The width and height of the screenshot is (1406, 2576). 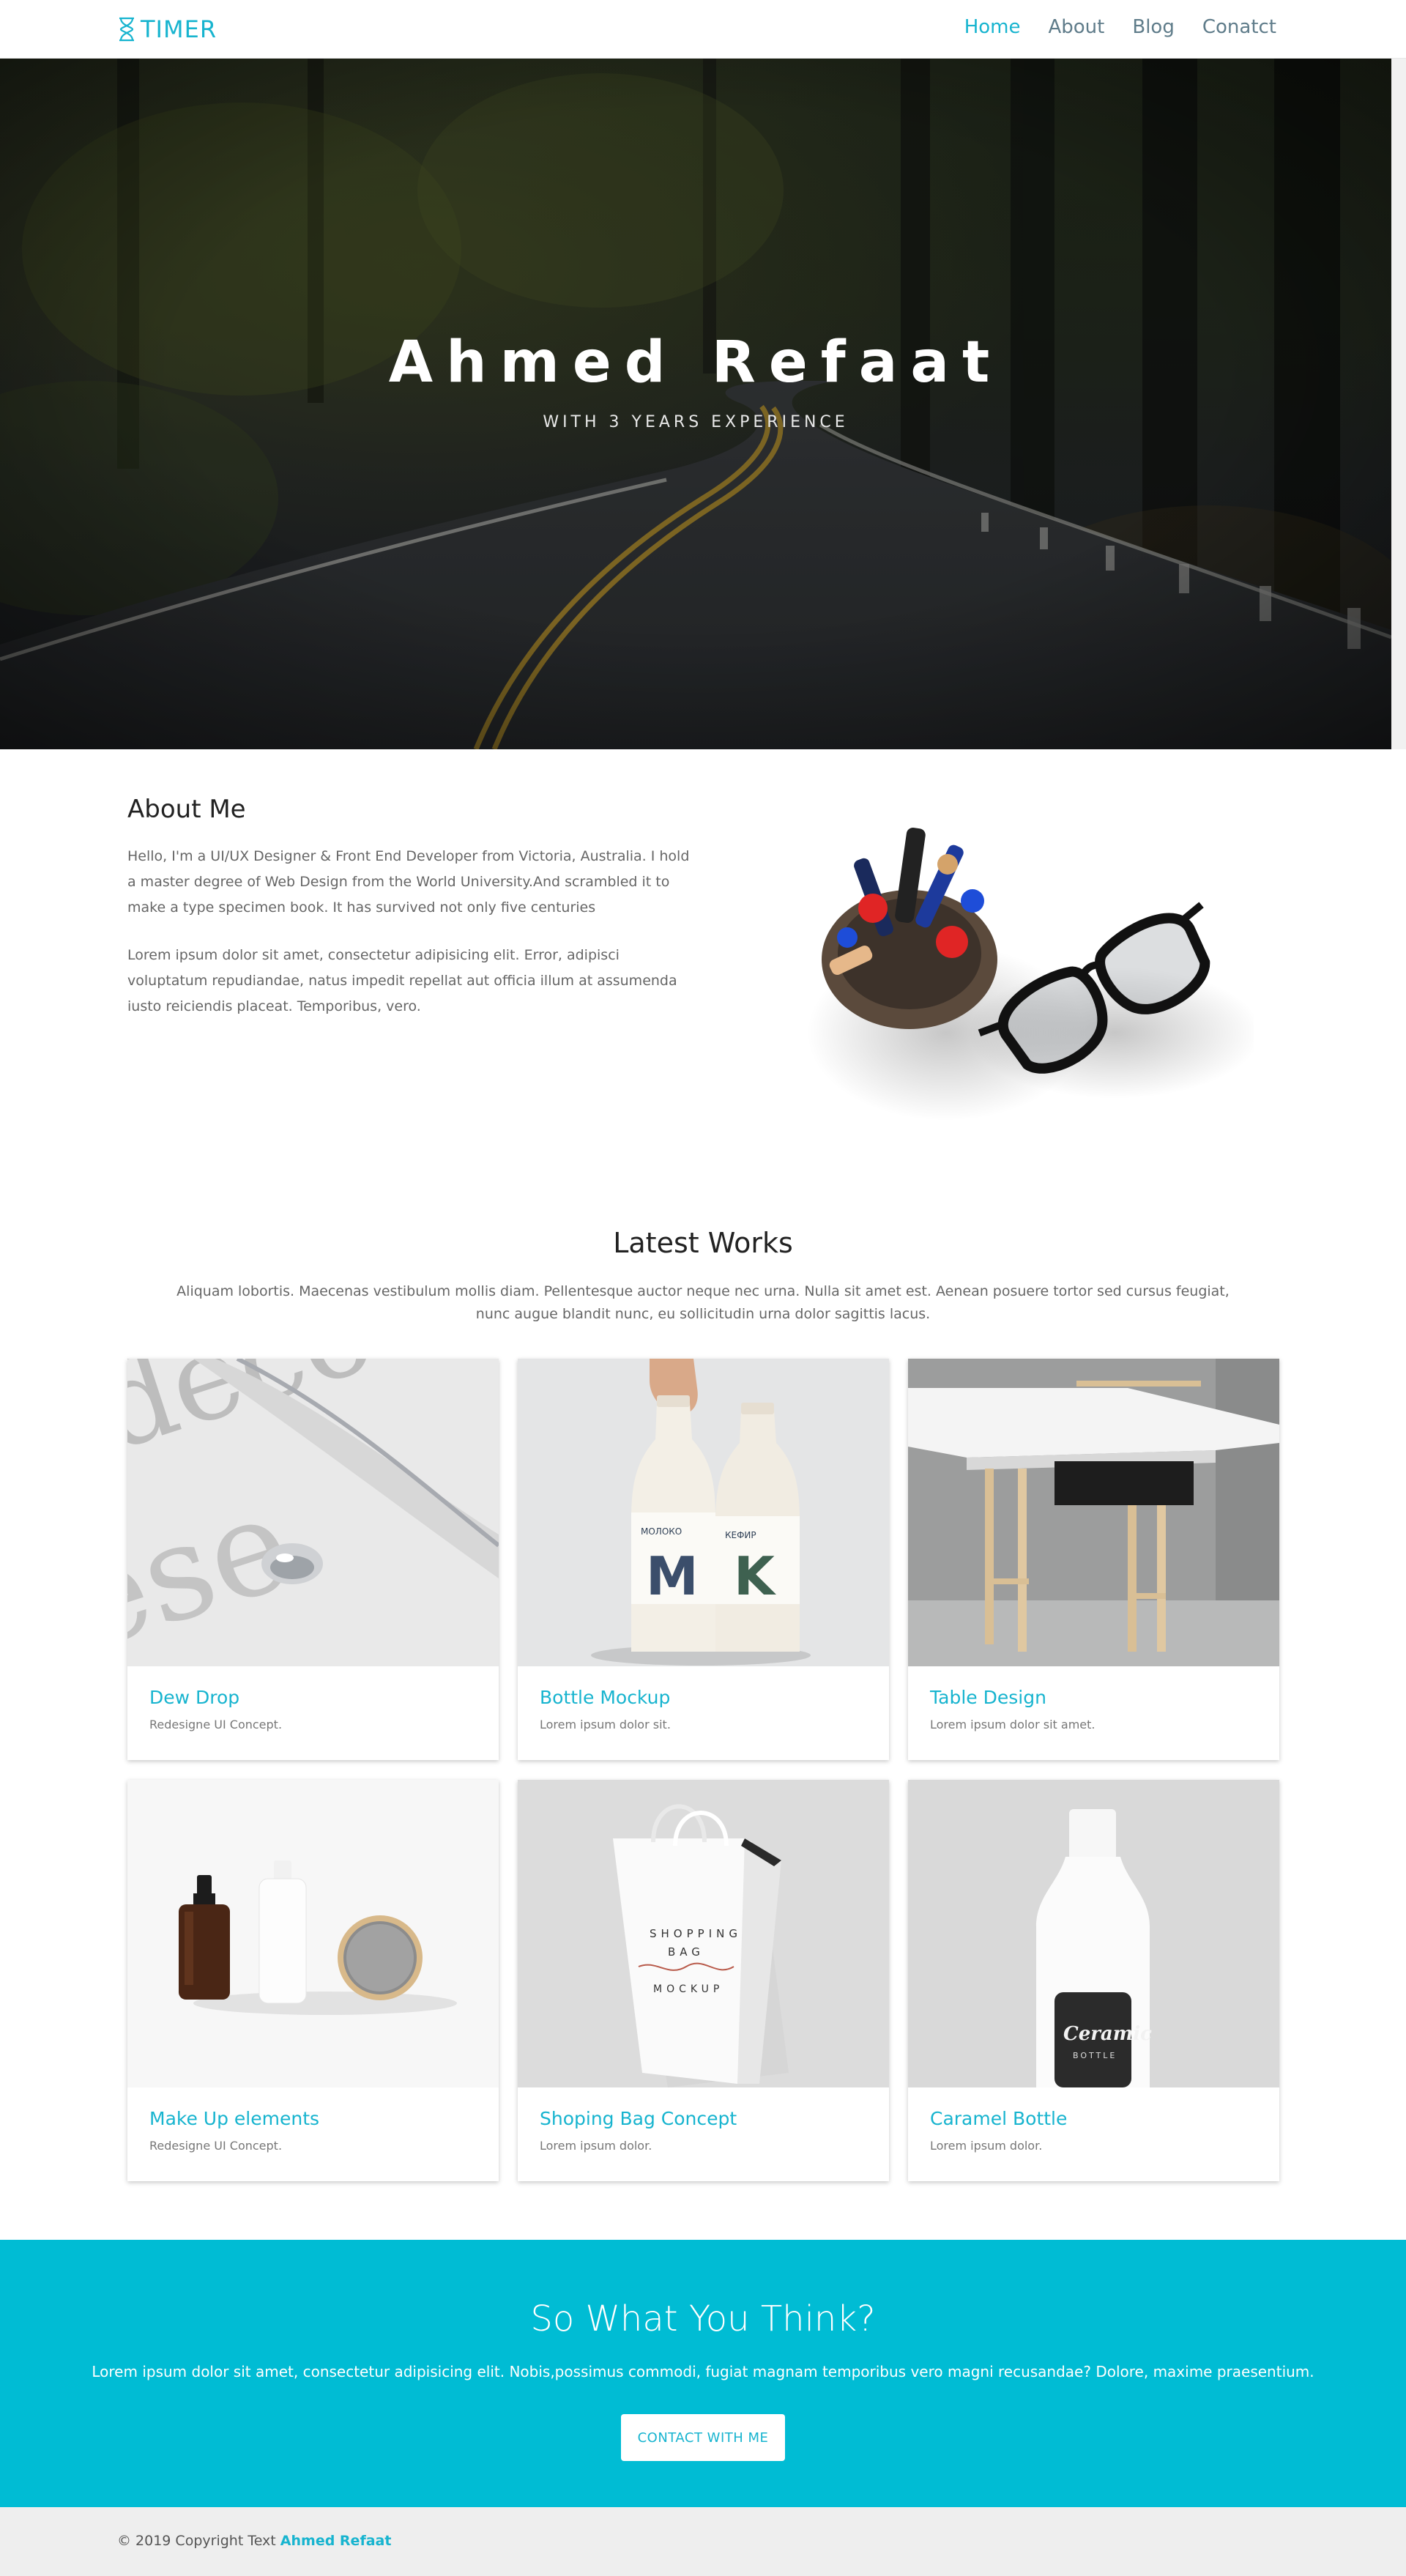 I want to click on work-title: Table Design, so click(x=988, y=1697).